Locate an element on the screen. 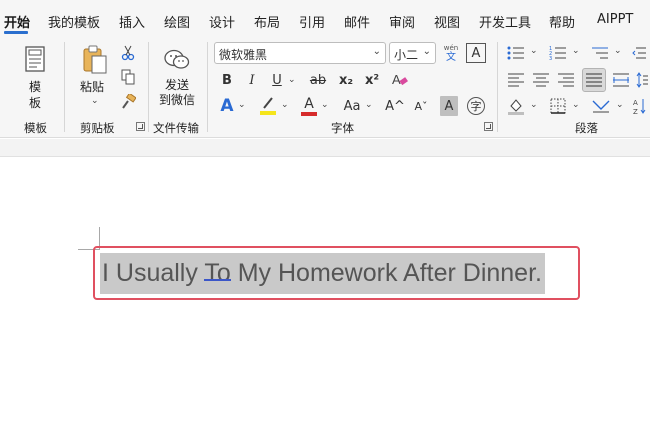 The width and height of the screenshot is (650, 435). font-size-value: 小二 is located at coordinates (406, 55).